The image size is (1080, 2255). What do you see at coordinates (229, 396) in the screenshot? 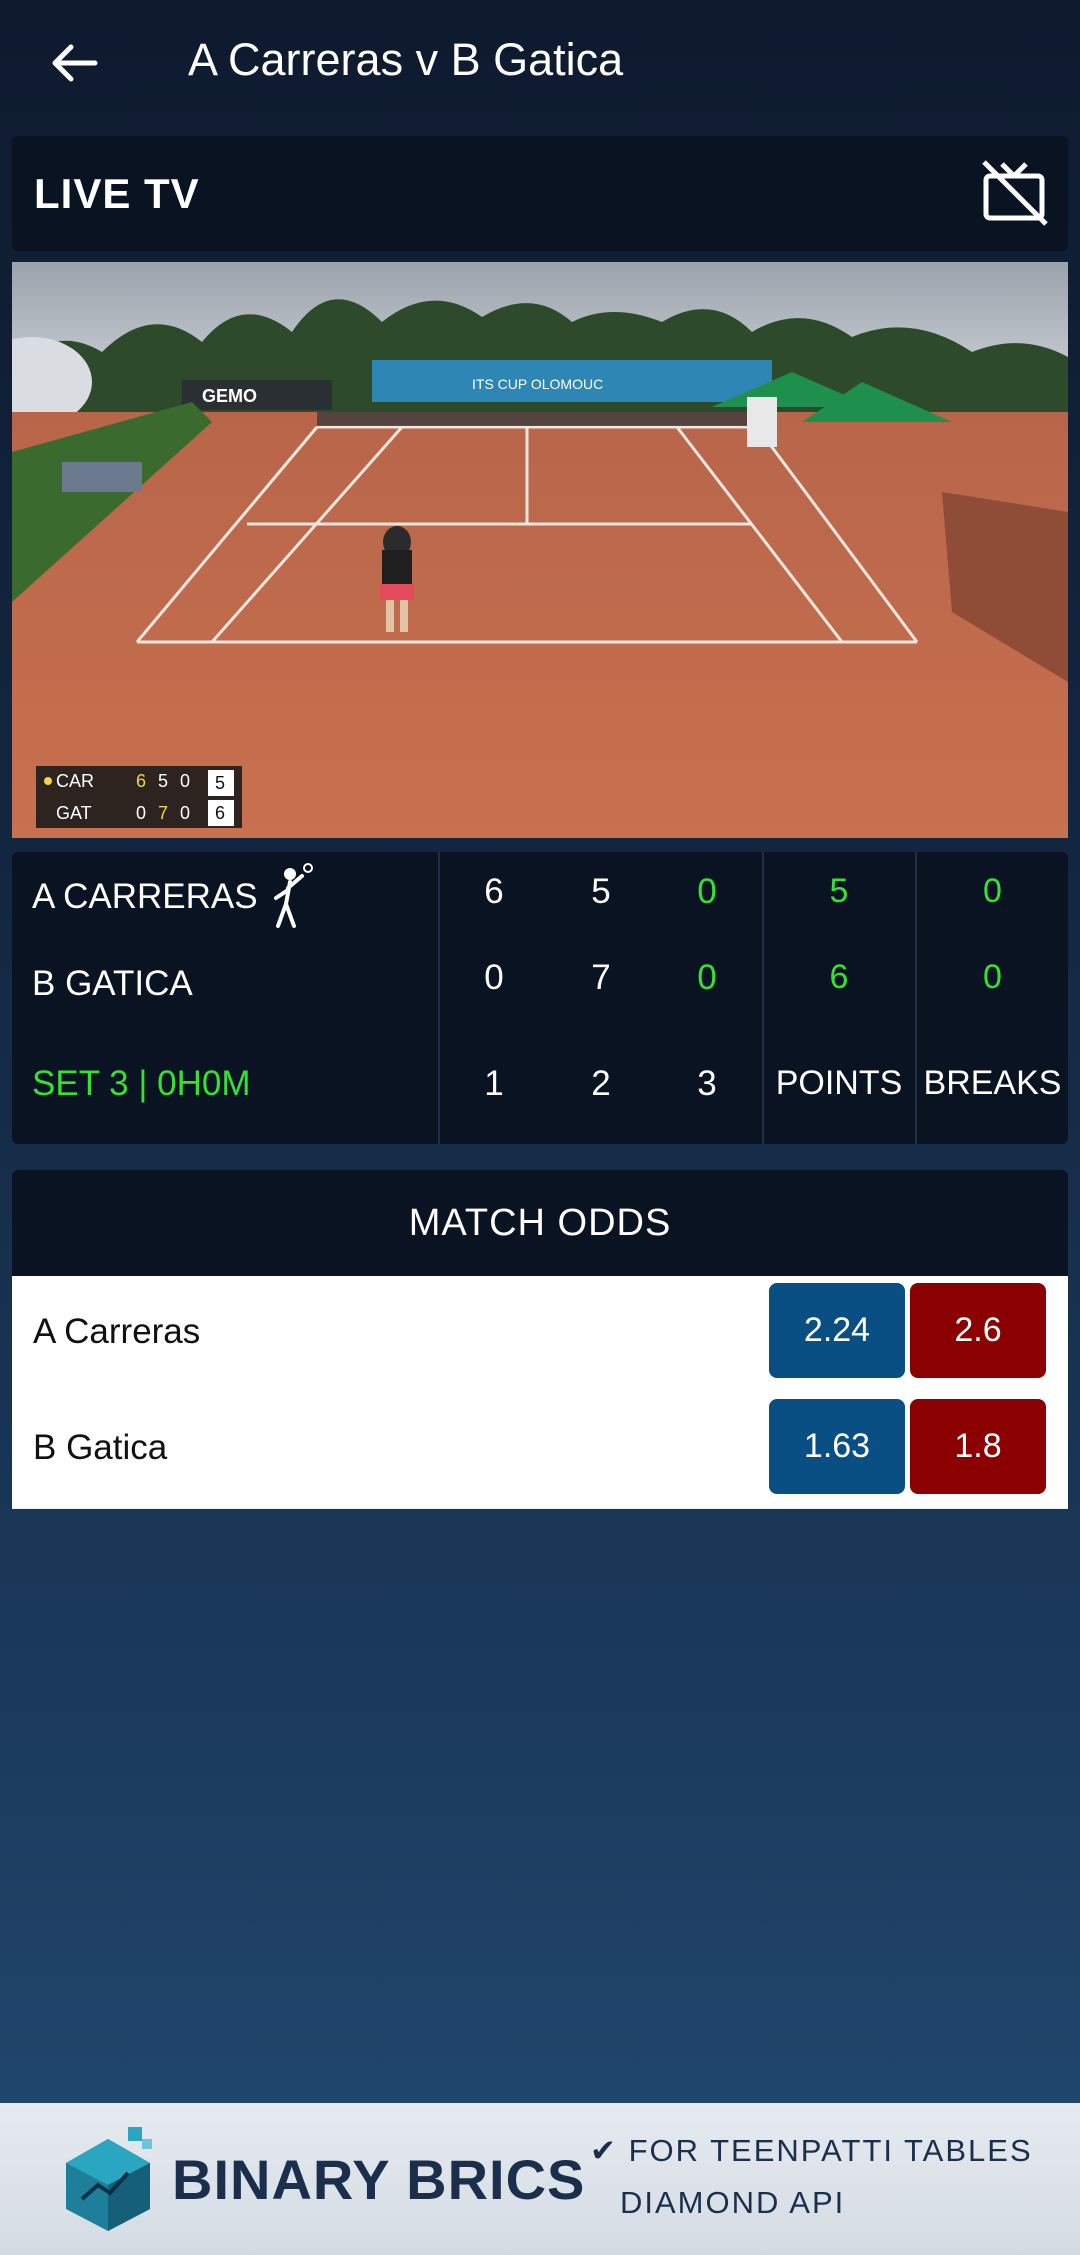
I see `sponsor-text: GEMO` at bounding box center [229, 396].